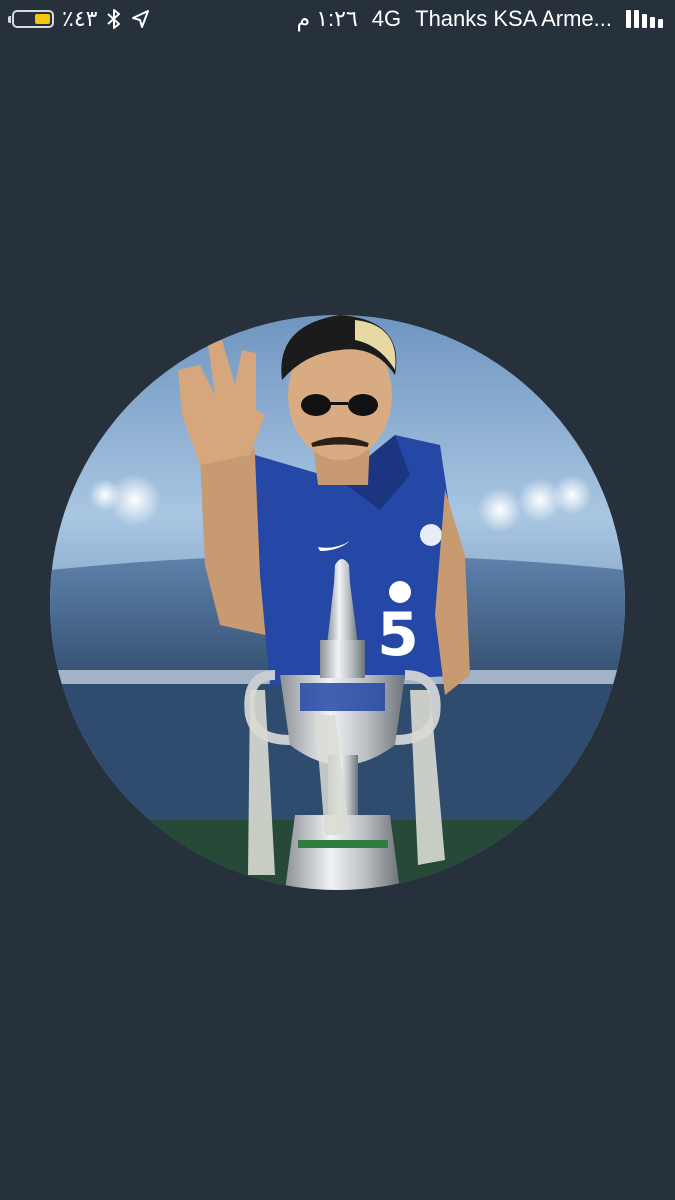  What do you see at coordinates (9, 19) in the screenshot?
I see `battery-cap` at bounding box center [9, 19].